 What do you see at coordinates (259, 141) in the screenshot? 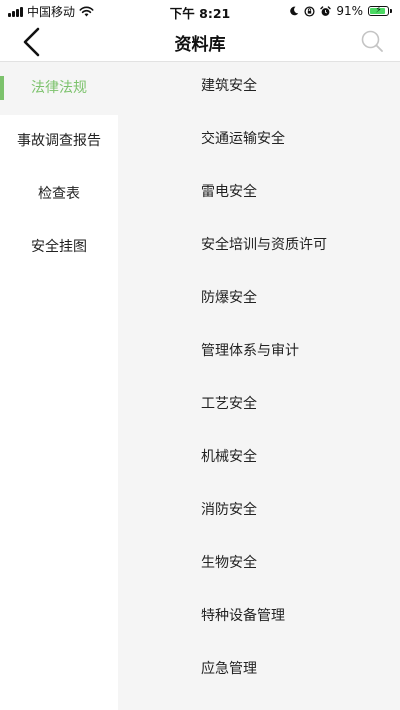
I see `list-item: 交通运输安全` at bounding box center [259, 141].